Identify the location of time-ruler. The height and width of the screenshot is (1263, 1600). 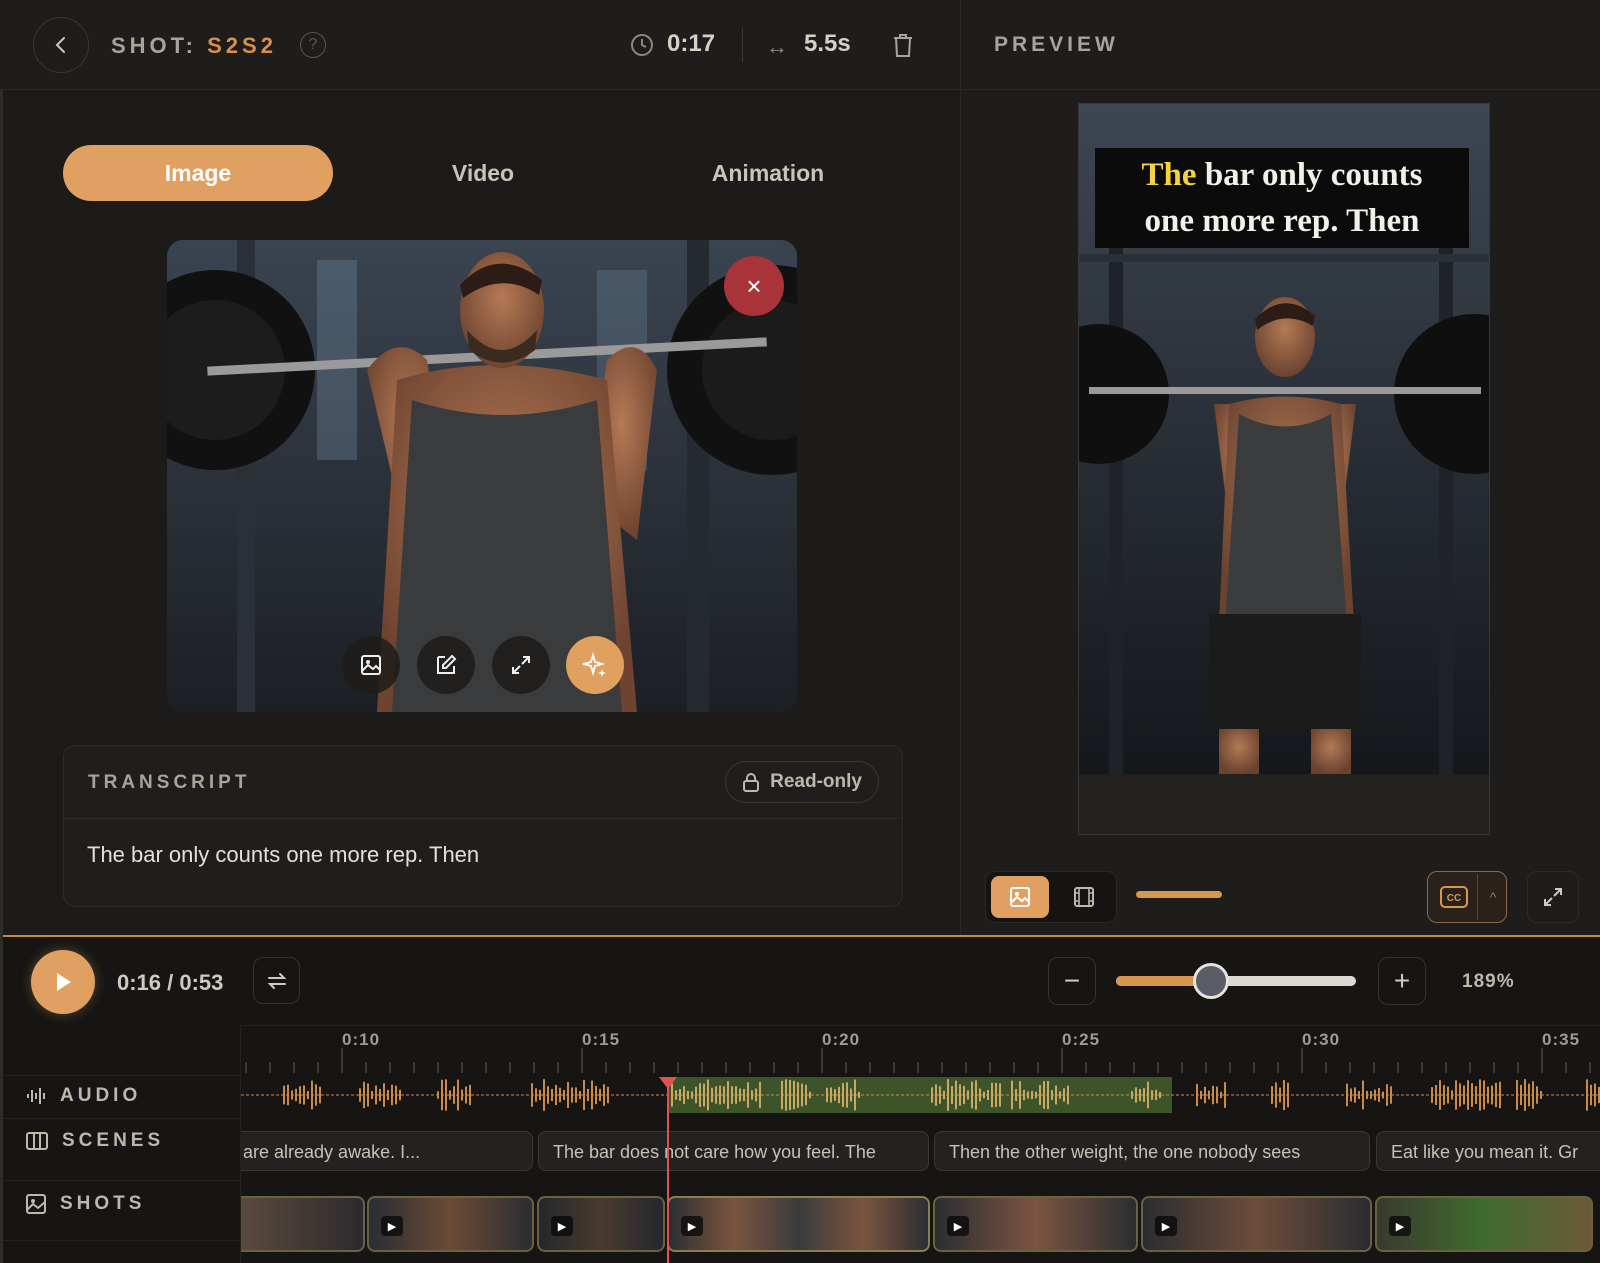
(920, 1049).